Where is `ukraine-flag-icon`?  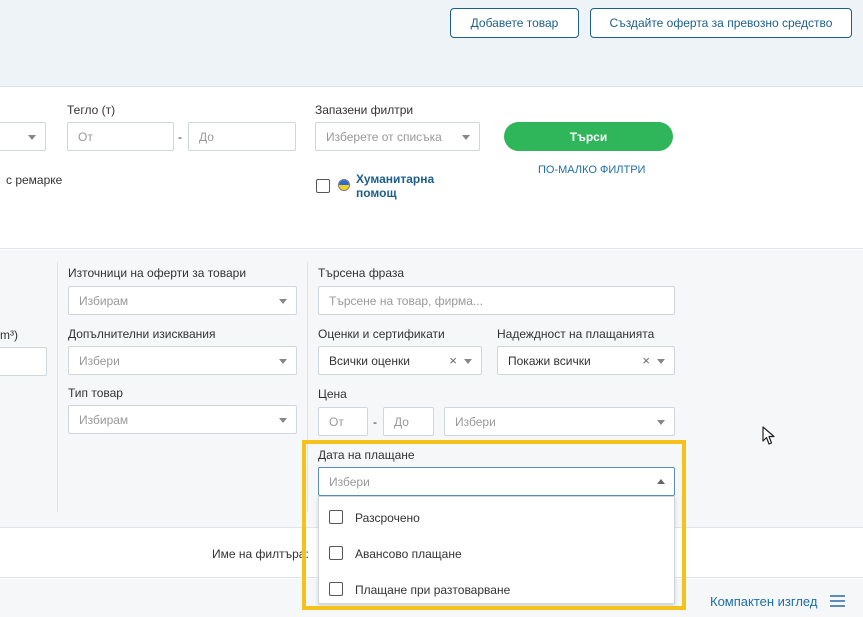
ukraine-flag-icon is located at coordinates (344, 185).